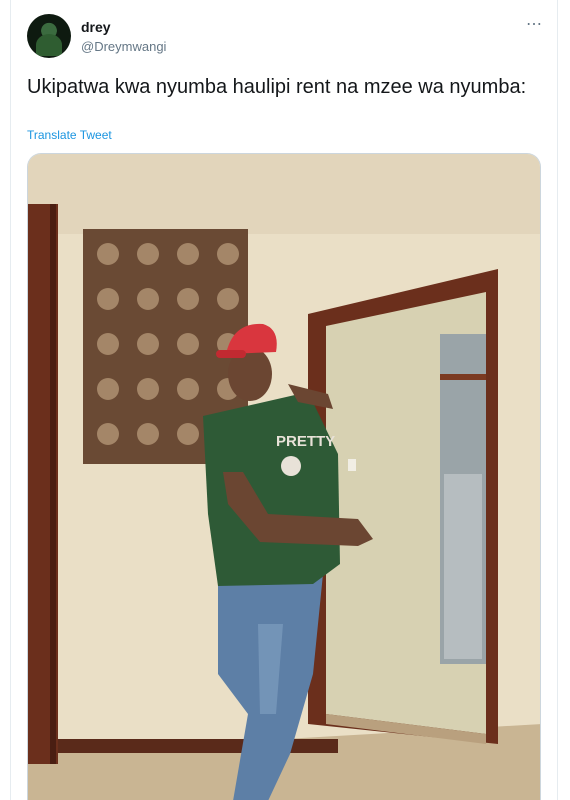 This screenshot has width=570, height=800. What do you see at coordinates (305, 441) in the screenshot?
I see `shirt-text: PRETTY` at bounding box center [305, 441].